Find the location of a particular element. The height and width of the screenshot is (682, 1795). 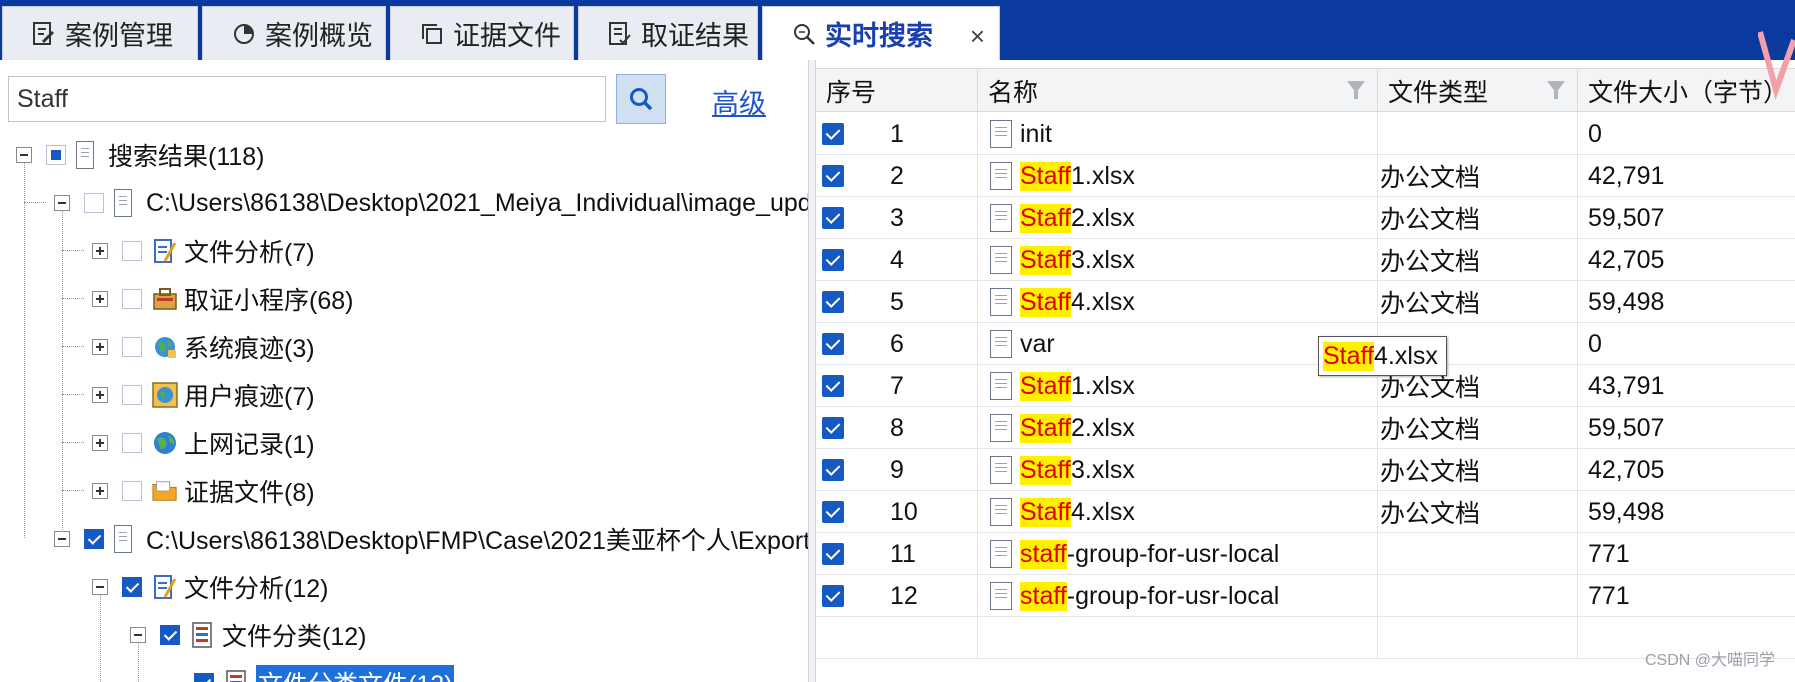

tree-node-user-traces: 用户痕迹(7) is located at coordinates (203, 395).